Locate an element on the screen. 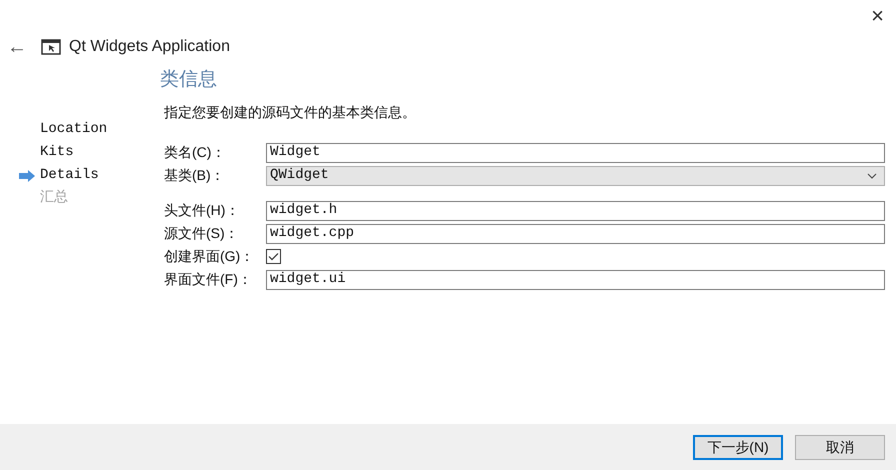 The image size is (896, 470). field-label: 界面文件(F)： is located at coordinates (208, 279).